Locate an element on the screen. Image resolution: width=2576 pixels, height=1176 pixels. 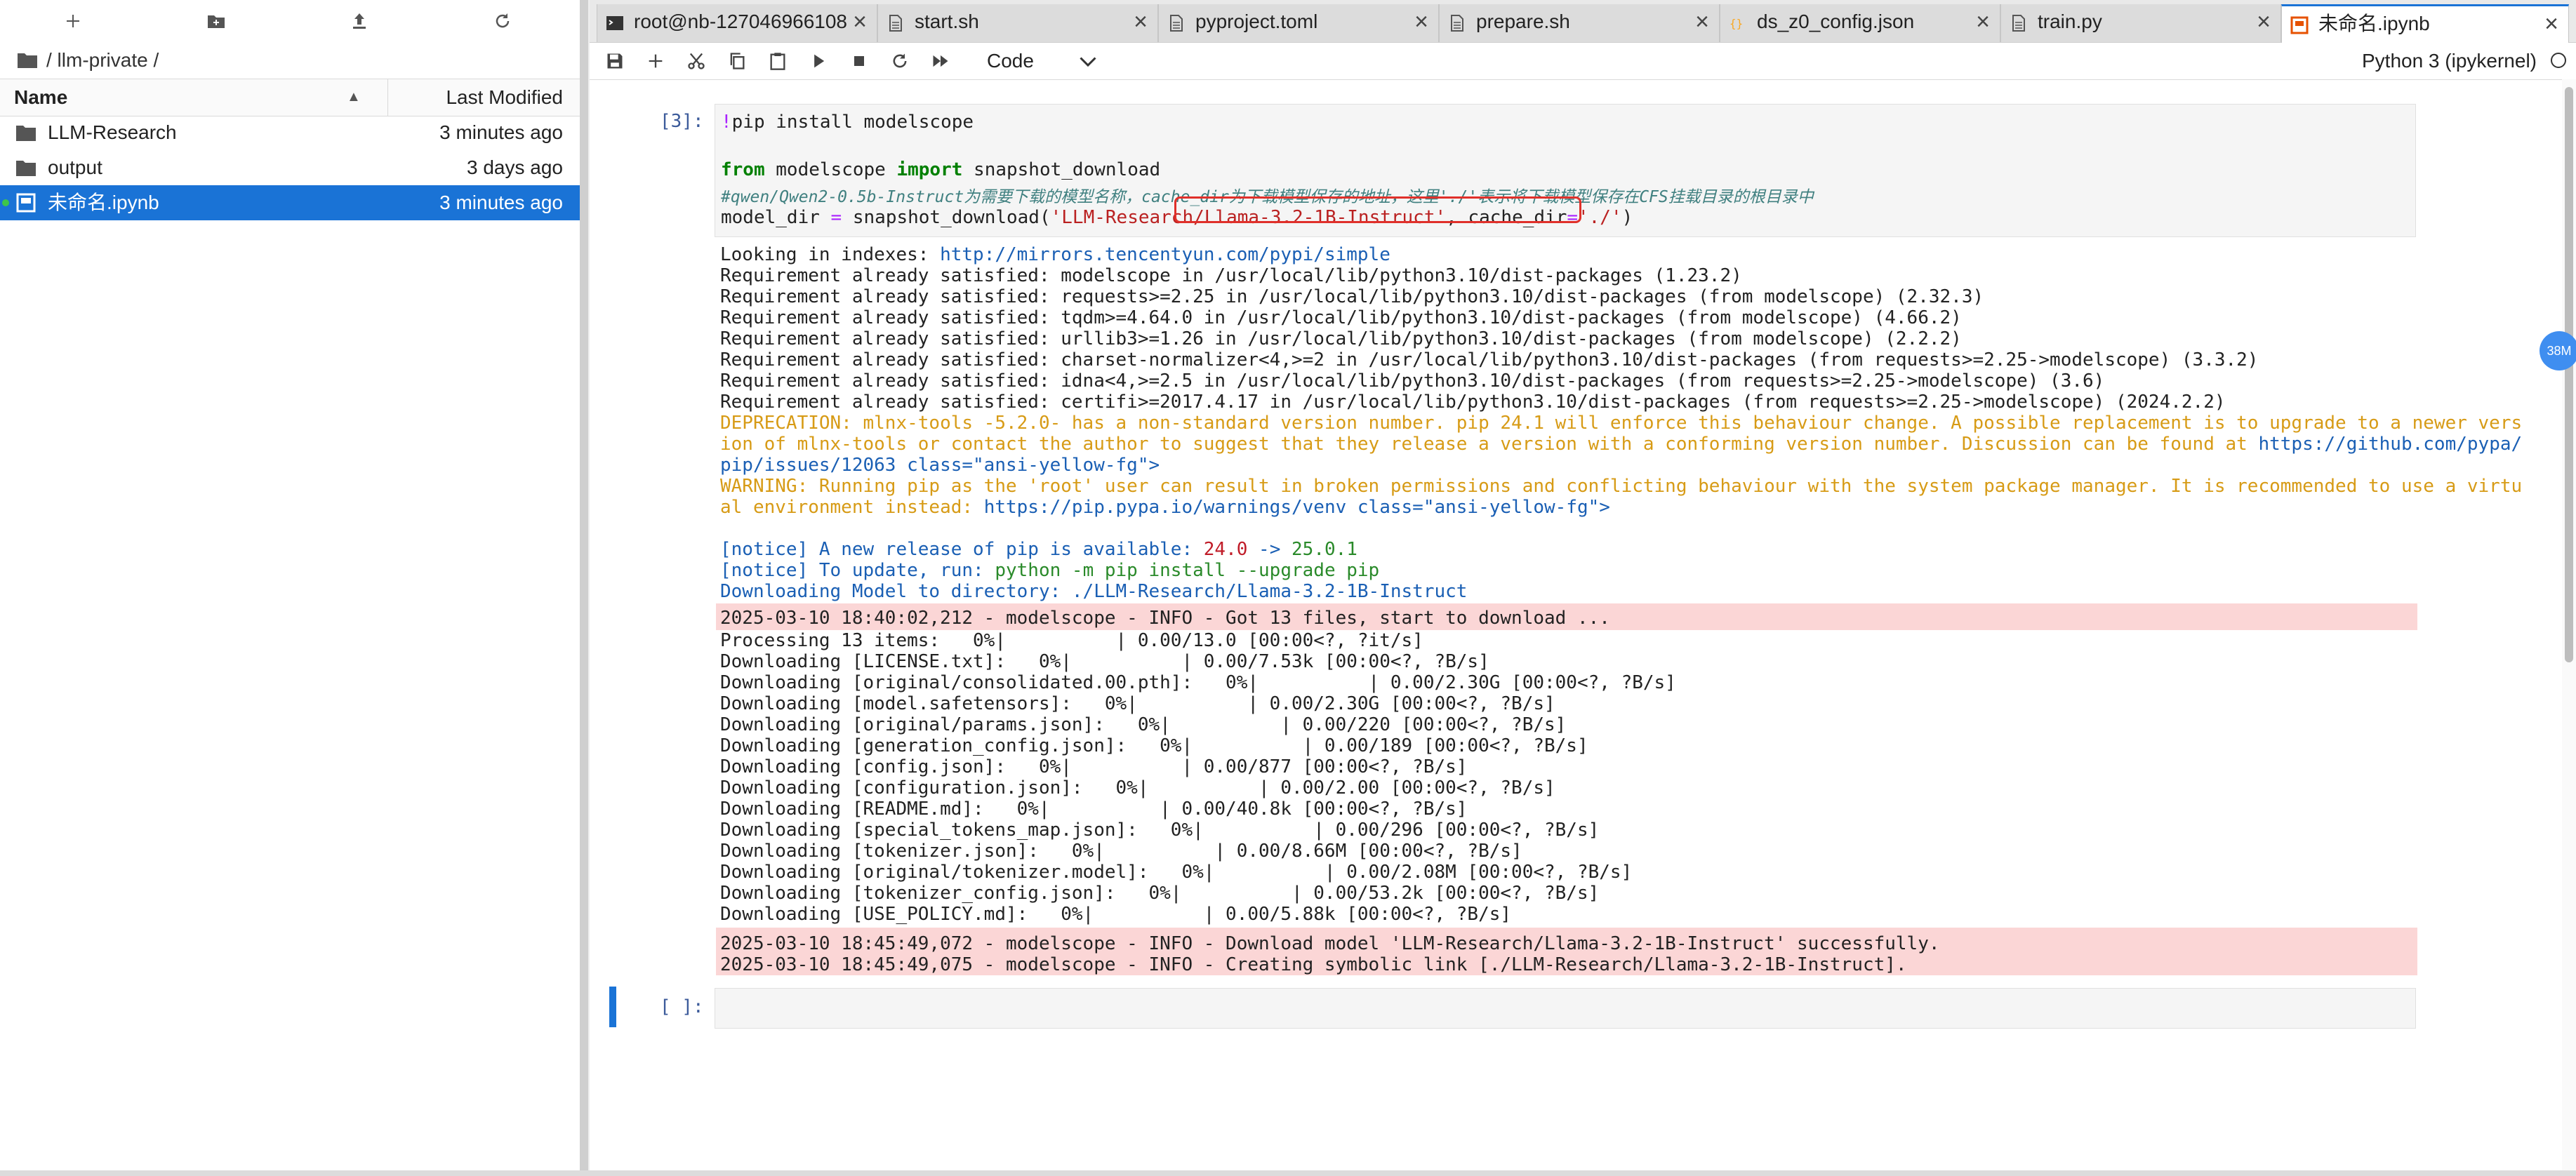
run-icon is located at coordinates (818, 61).